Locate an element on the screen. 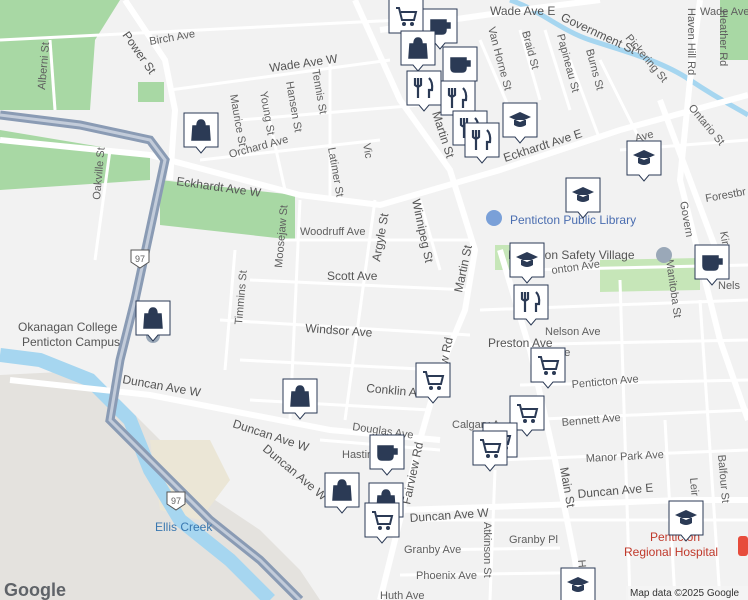  safety-village-icon is located at coordinates (664, 255).